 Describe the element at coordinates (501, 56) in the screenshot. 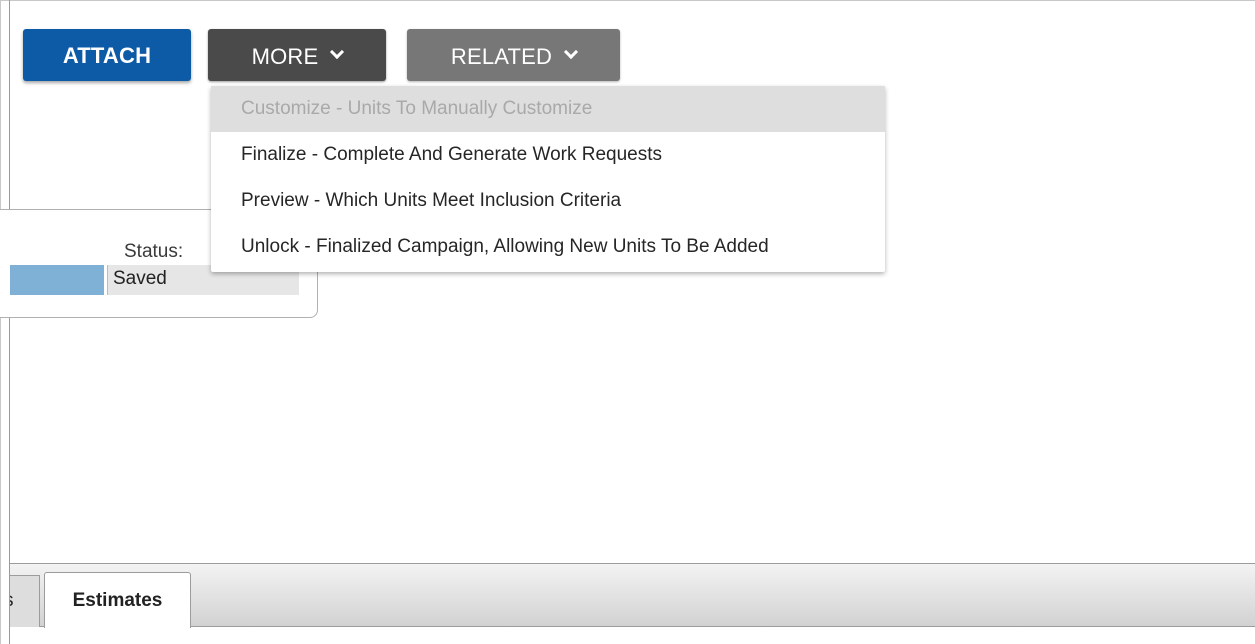

I see `related-button-label: RELATED` at that location.